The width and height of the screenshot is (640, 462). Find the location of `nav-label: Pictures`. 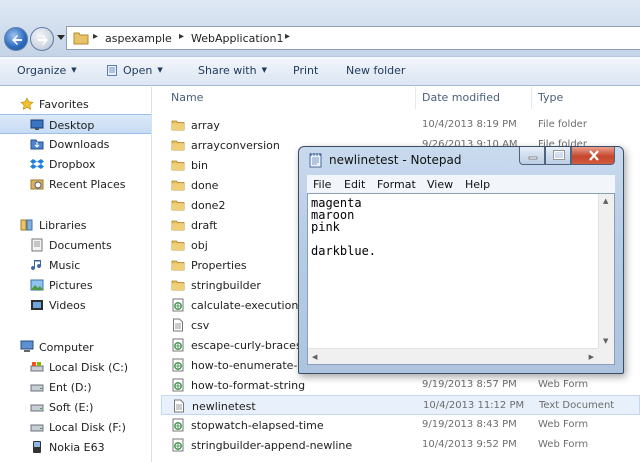

nav-label: Pictures is located at coordinates (71, 285).